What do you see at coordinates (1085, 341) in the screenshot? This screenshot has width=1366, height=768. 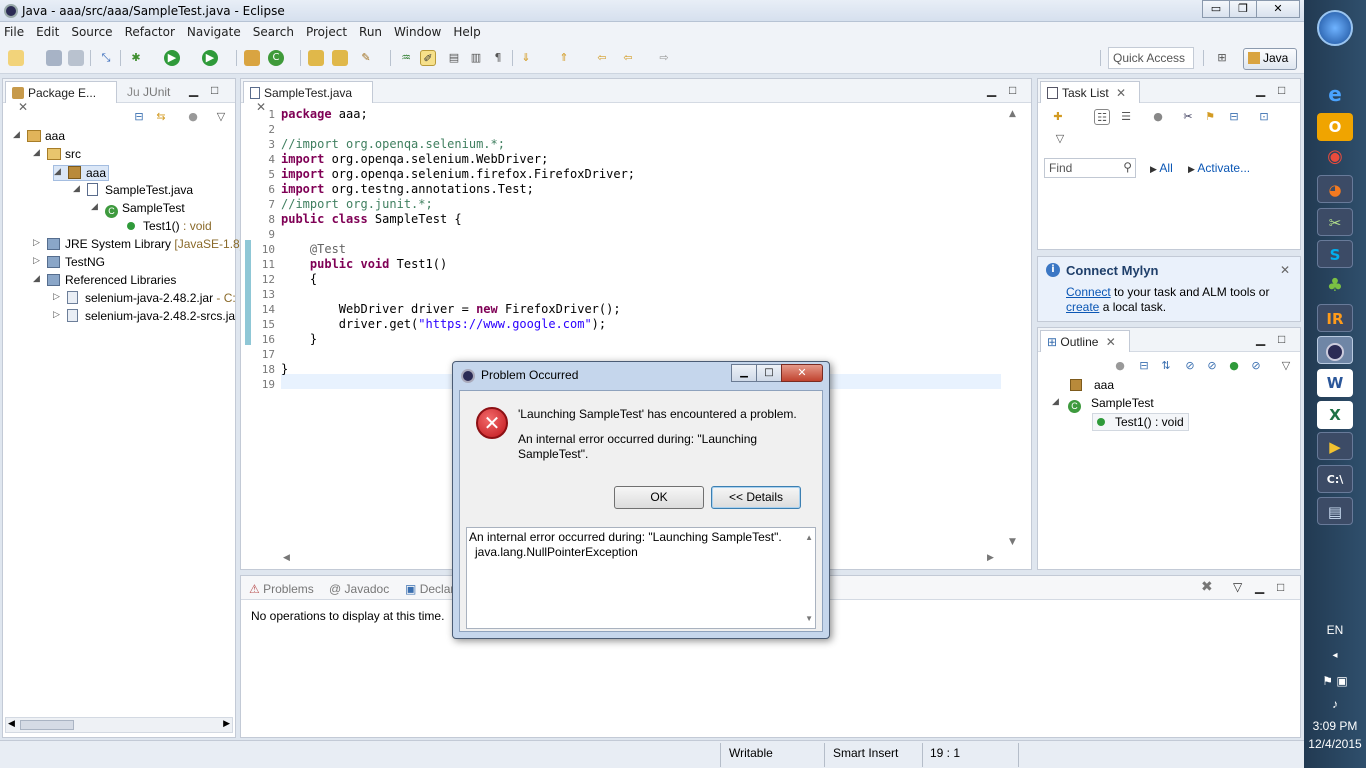 I see `tab-outline: ⊞ Outline ✕` at bounding box center [1085, 341].